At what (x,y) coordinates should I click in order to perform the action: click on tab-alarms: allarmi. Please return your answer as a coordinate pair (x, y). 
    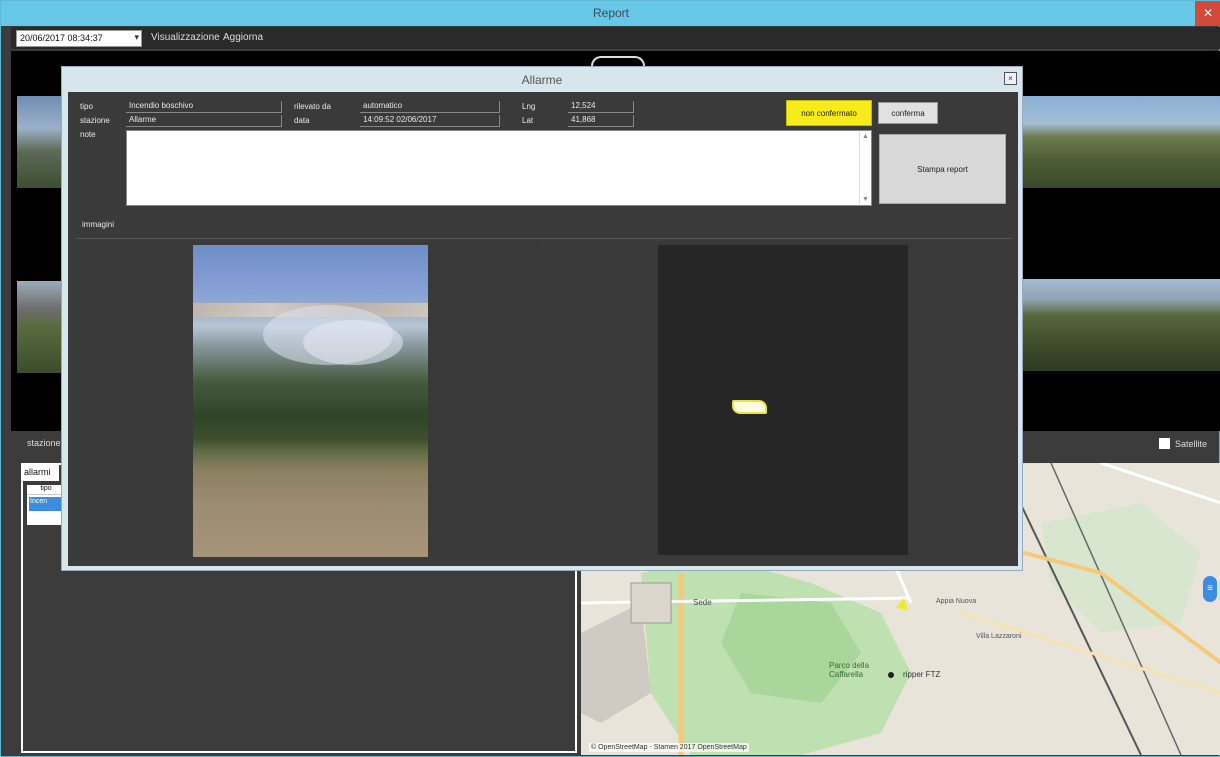
    Looking at the image, I should click on (40, 473).